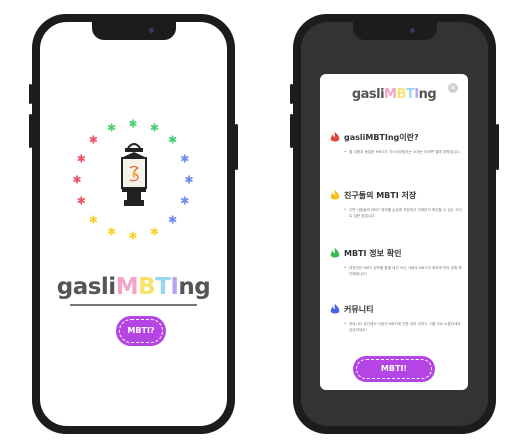 The width and height of the screenshot is (522, 448). I want to click on app-logo: gasliMBTIng, so click(133, 287).